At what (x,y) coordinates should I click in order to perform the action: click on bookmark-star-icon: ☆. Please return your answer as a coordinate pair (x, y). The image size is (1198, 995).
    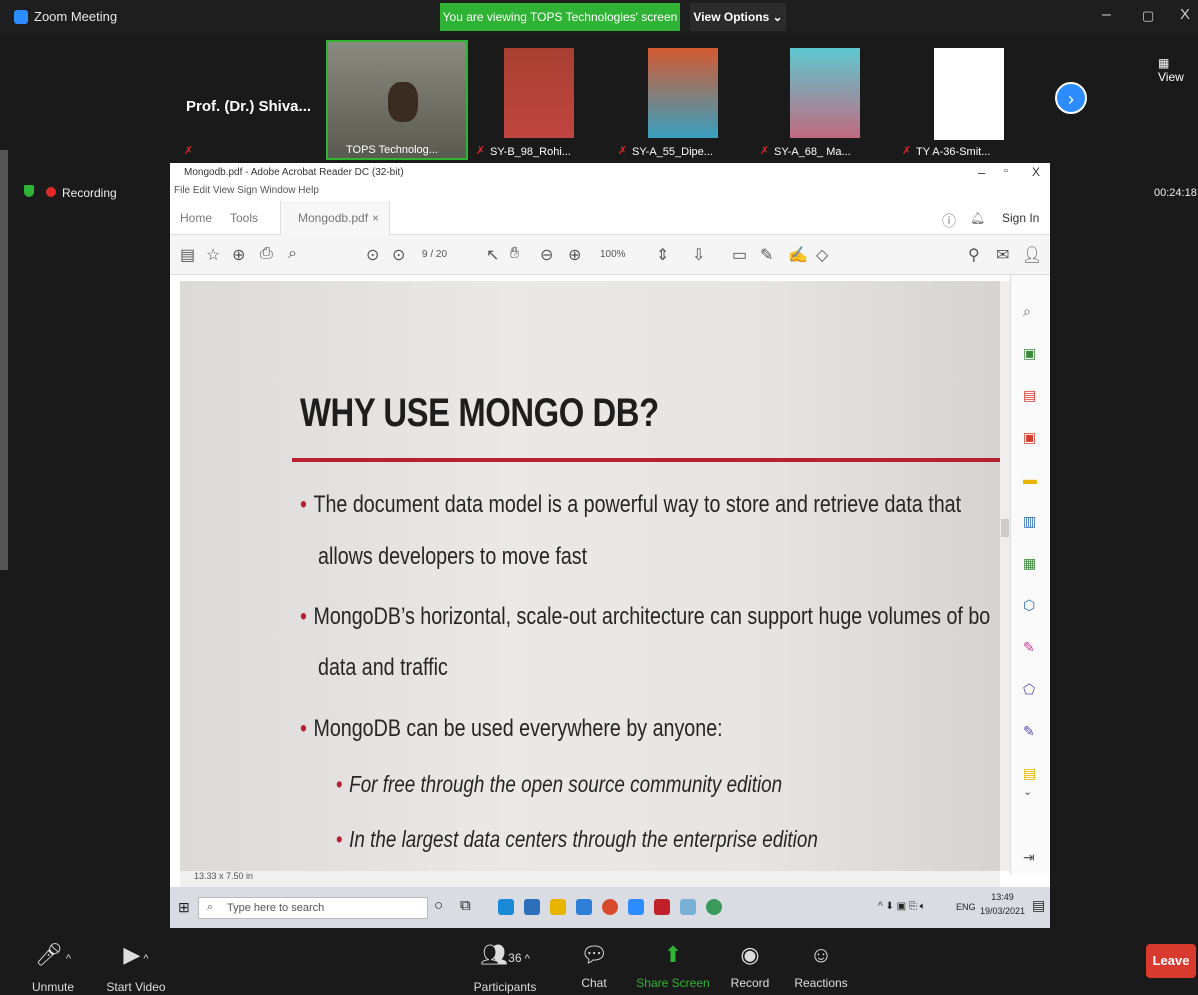
    Looking at the image, I should click on (213, 255).